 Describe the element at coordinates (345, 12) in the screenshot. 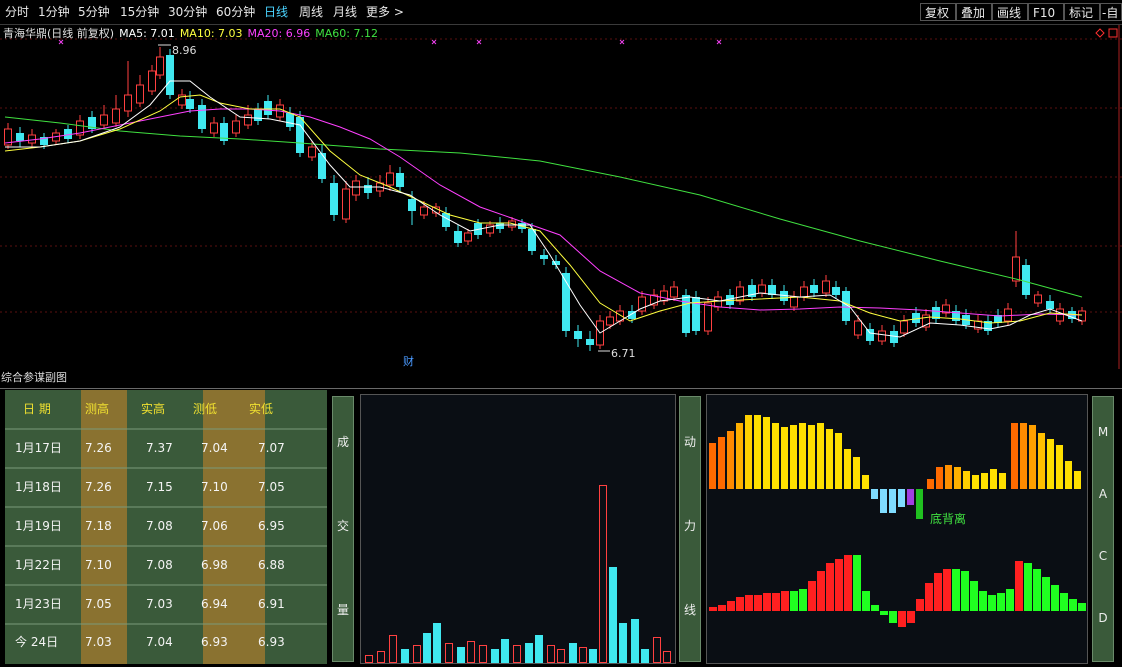

I see `tab-monthly: 月线` at that location.